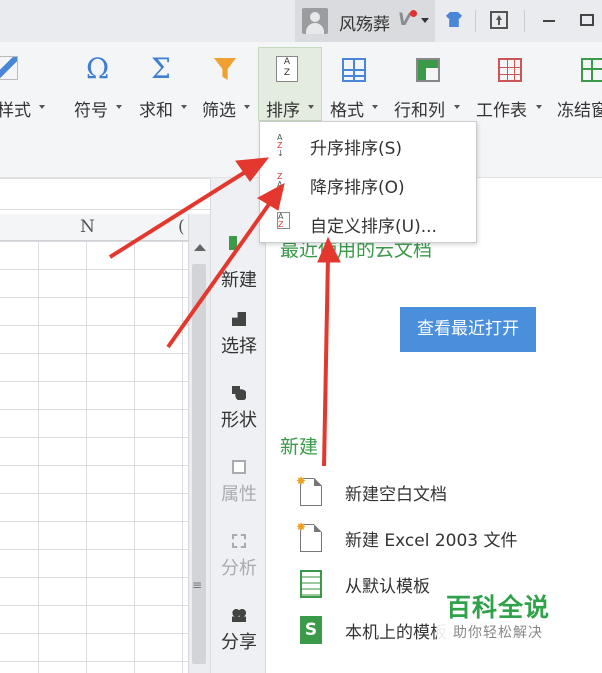 This screenshot has width=602, height=673. I want to click on side-item-label: 新建, so click(239, 280).